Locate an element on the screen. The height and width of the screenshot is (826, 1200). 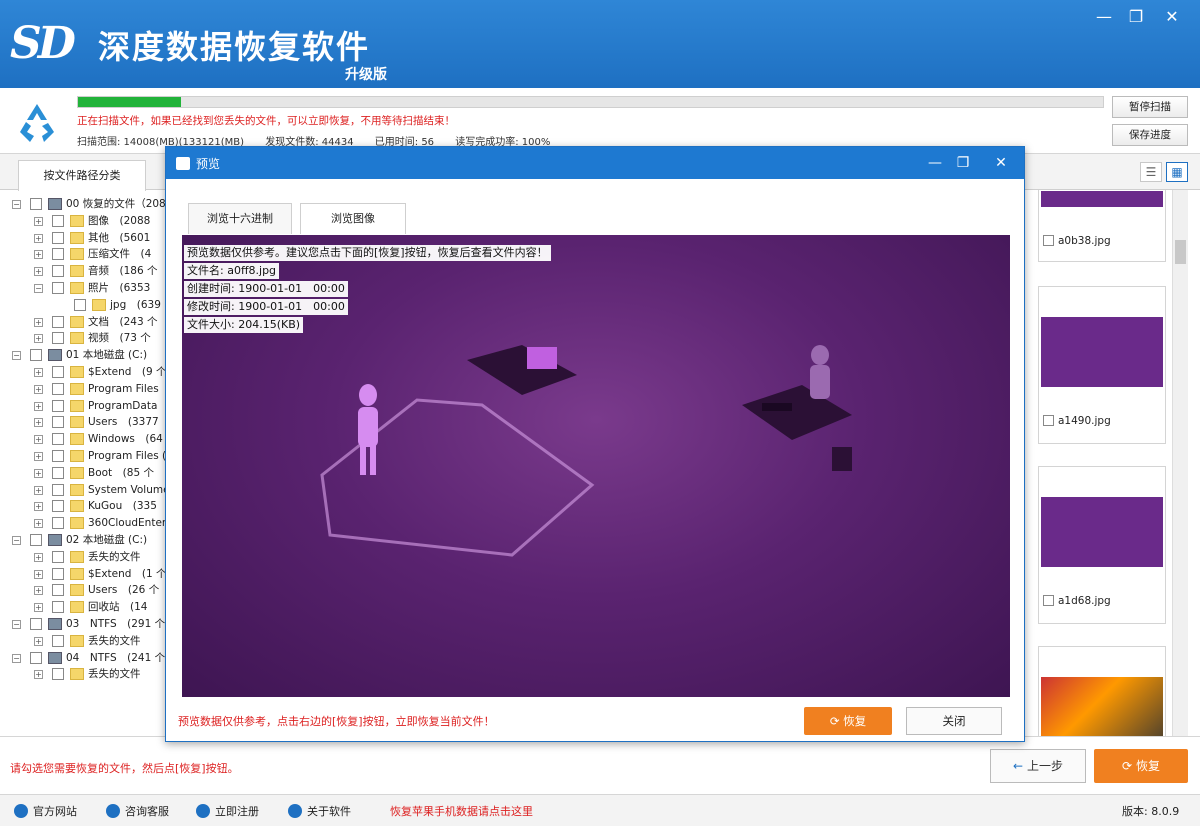
tree-row: + 图像 (2088 is located at coordinates (88, 221).